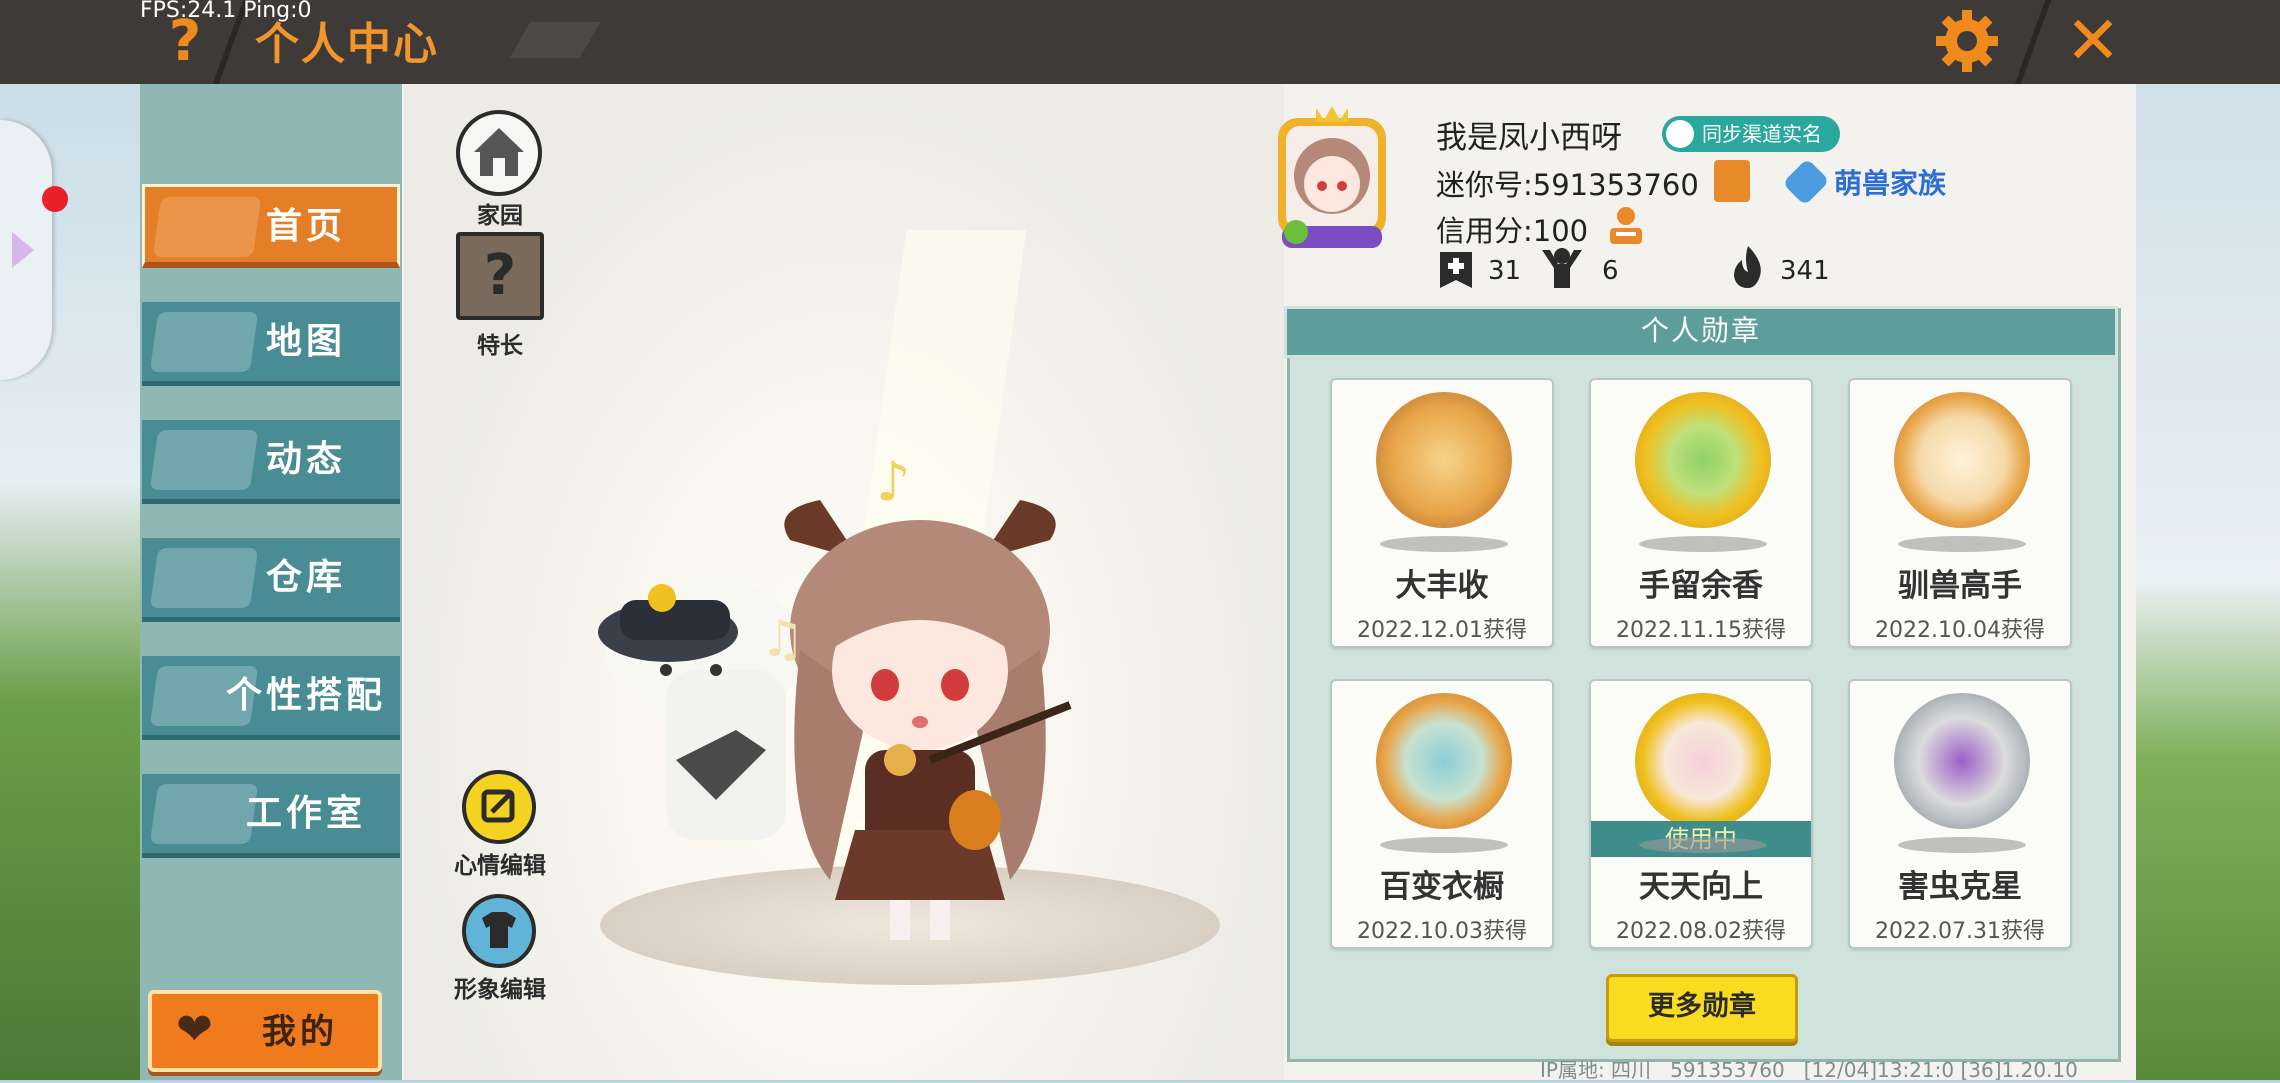  Describe the element at coordinates (893, 481) in the screenshot. I see `music-note-icon: ♪` at that location.